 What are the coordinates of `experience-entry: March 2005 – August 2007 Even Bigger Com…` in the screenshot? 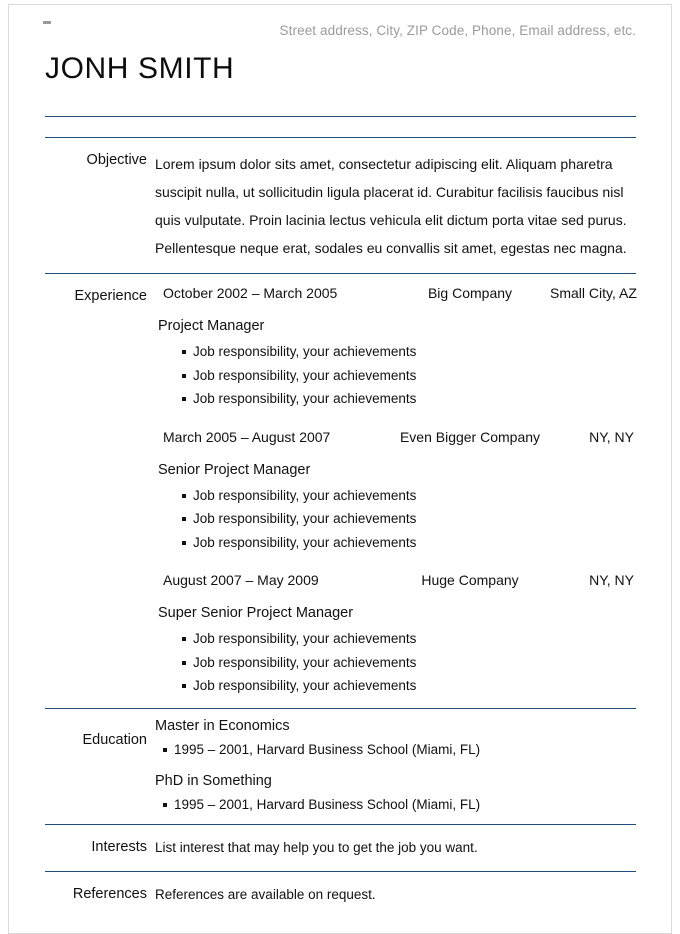 It's located at (395, 492).